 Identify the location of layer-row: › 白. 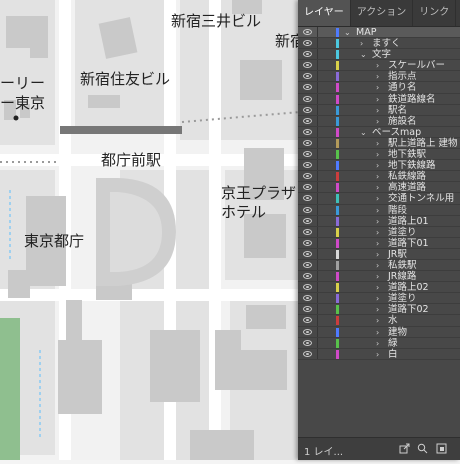
(379, 354).